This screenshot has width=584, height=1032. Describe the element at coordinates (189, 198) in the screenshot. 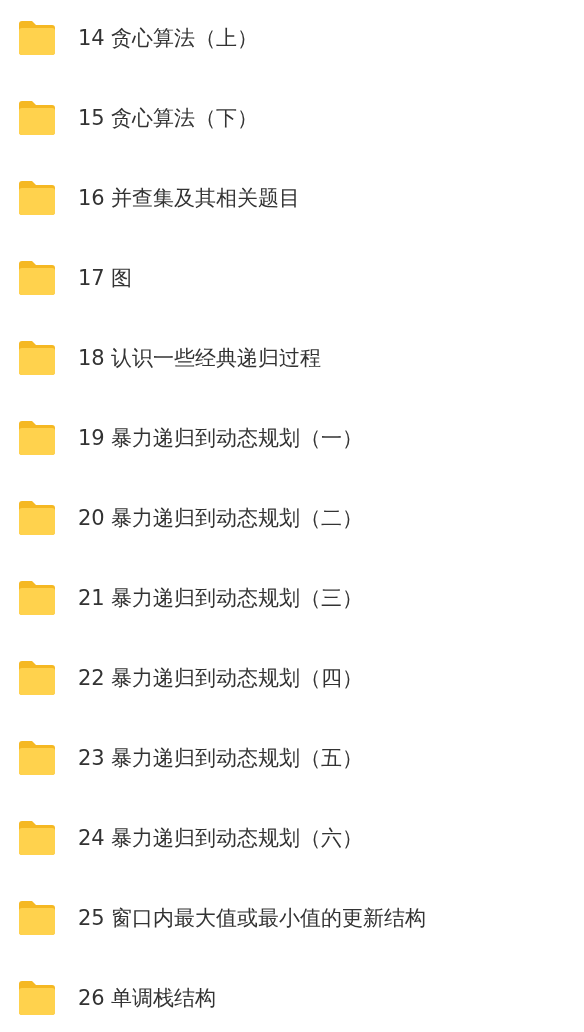

I see `folder-name: 16 并查集及其相关题目` at that location.